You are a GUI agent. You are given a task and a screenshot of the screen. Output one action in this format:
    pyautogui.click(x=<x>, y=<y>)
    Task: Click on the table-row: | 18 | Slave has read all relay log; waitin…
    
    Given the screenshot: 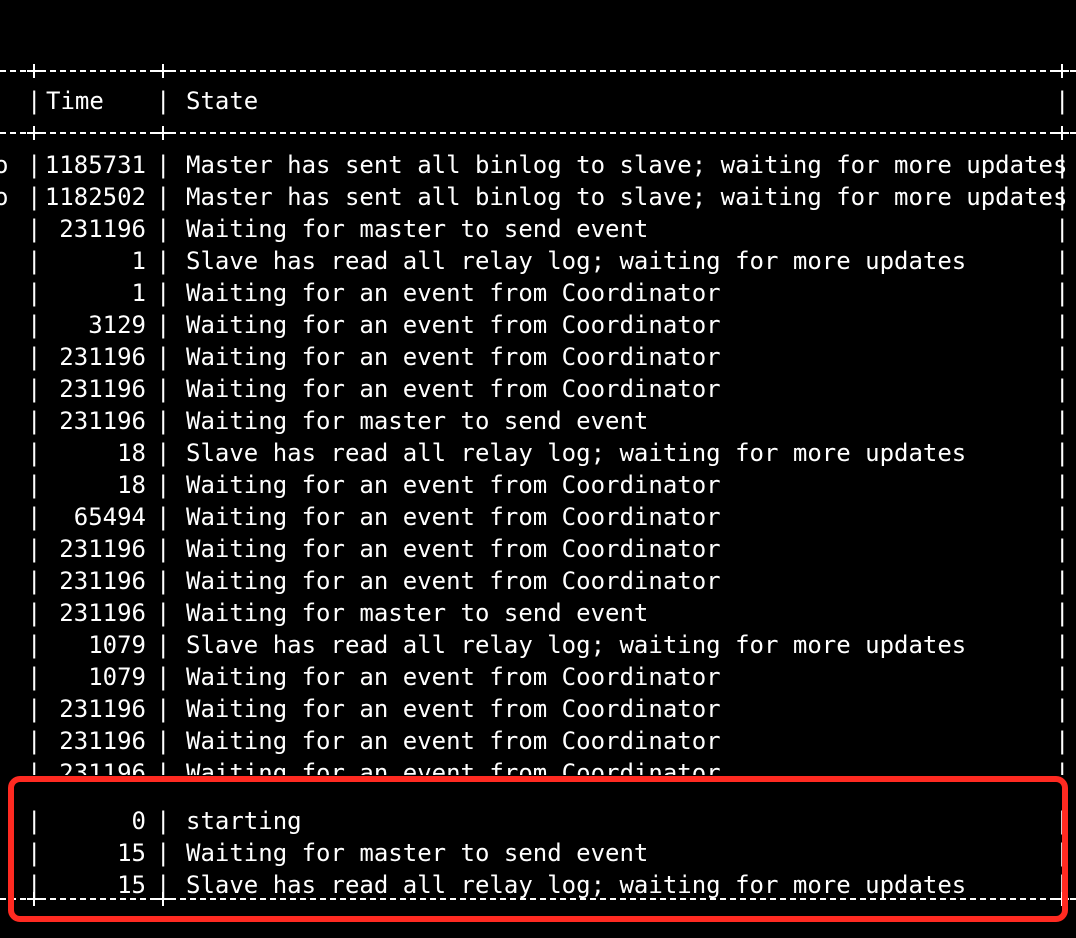 What is the action you would take?
    pyautogui.click(x=538, y=453)
    